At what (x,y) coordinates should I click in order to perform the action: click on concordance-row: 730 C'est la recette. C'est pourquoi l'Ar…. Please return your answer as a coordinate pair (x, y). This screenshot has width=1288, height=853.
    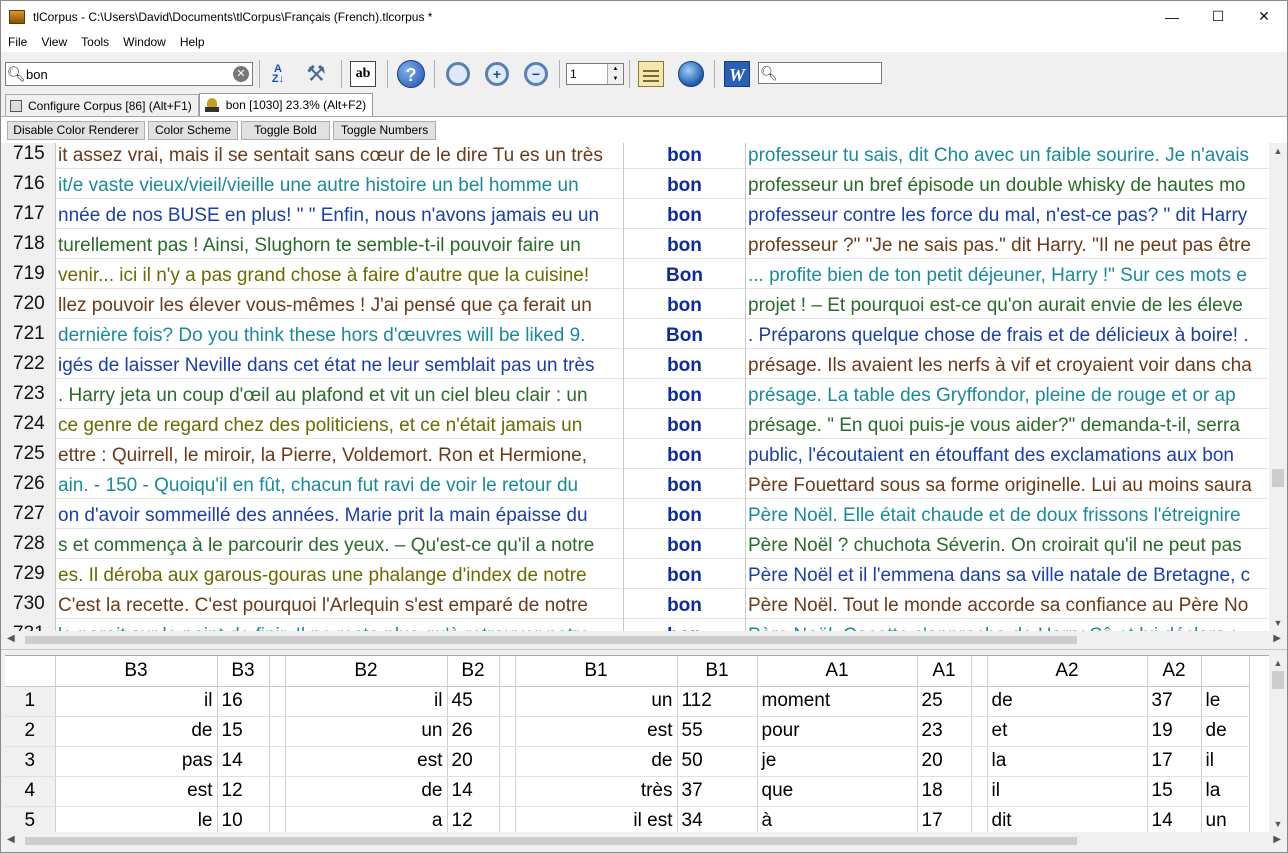
    Looking at the image, I should click on (635, 604).